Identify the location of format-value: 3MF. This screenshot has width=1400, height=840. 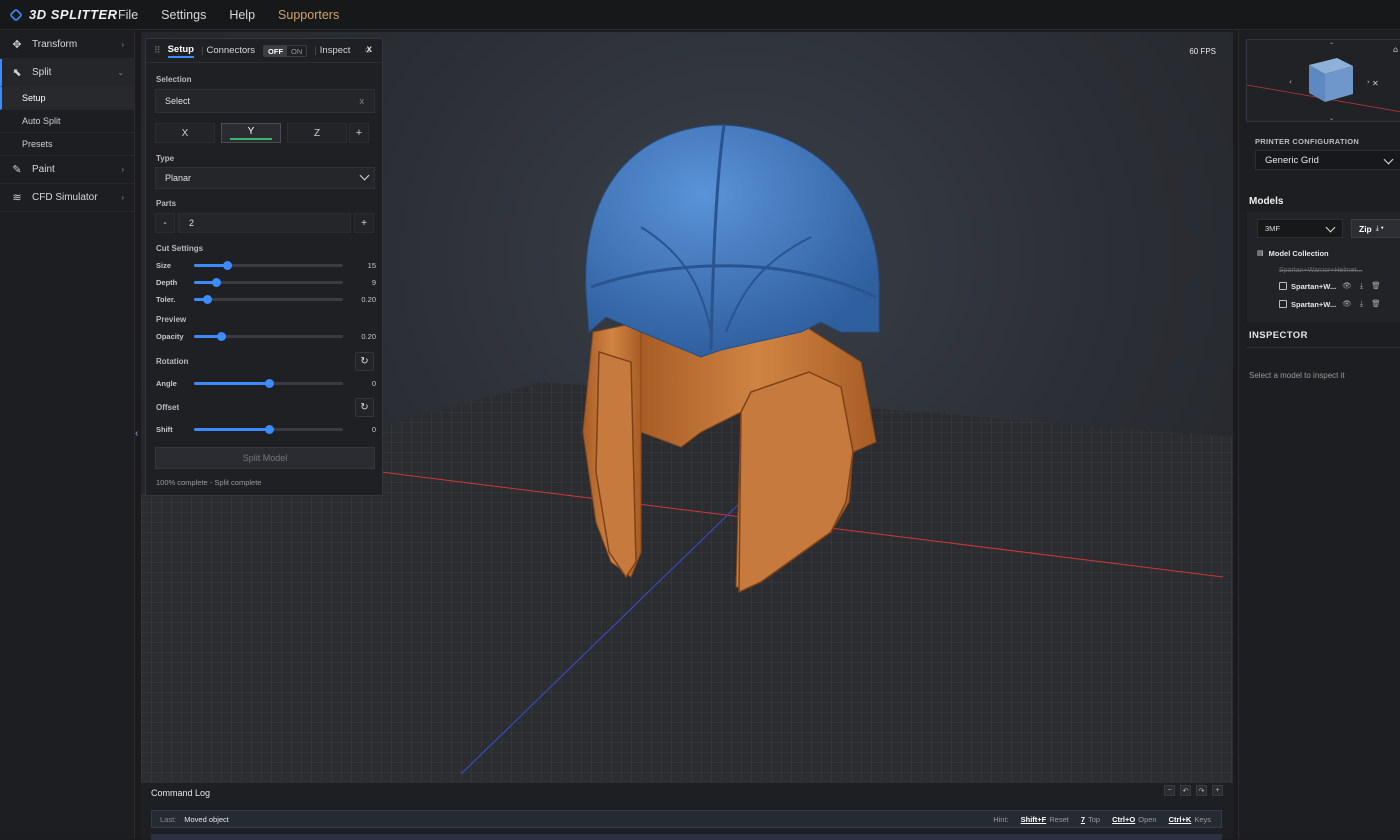
(1272, 228).